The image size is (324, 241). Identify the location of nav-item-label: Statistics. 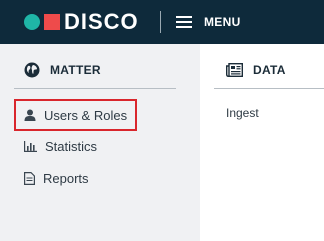
(71, 146).